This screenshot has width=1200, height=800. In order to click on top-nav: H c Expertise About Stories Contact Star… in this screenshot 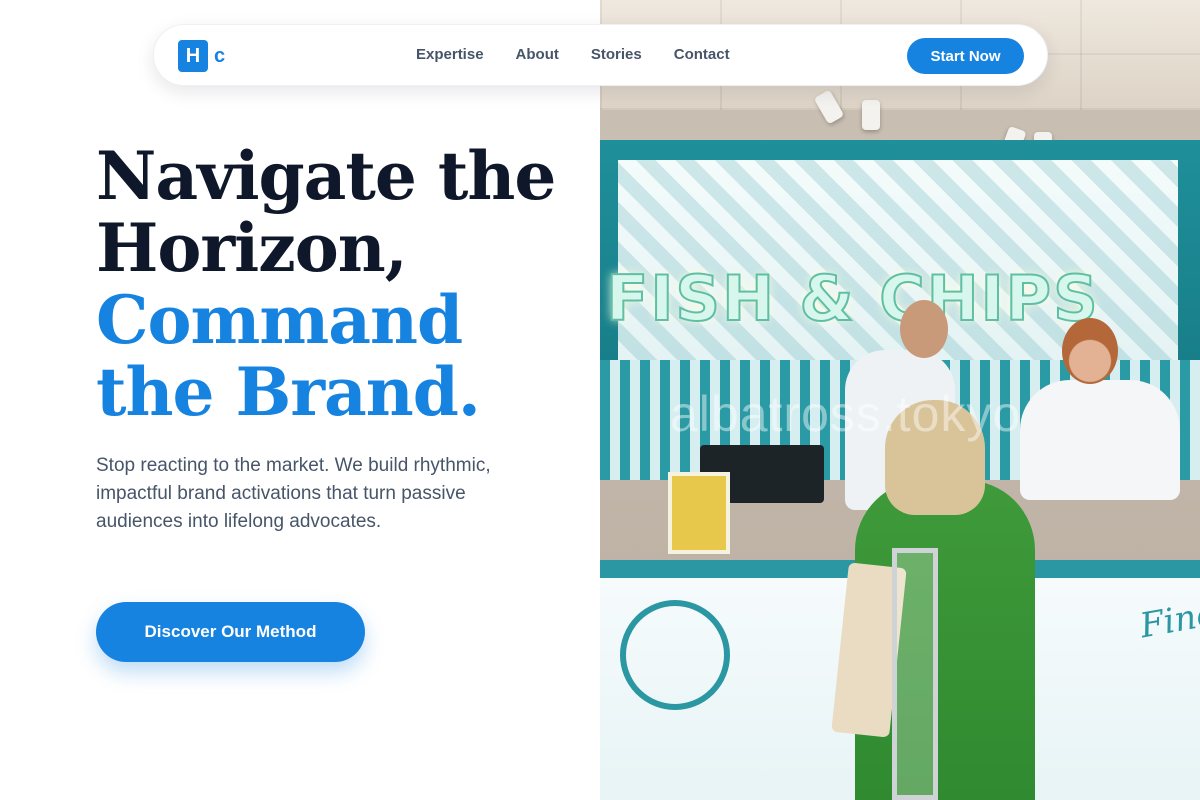, I will do `click(600, 55)`.